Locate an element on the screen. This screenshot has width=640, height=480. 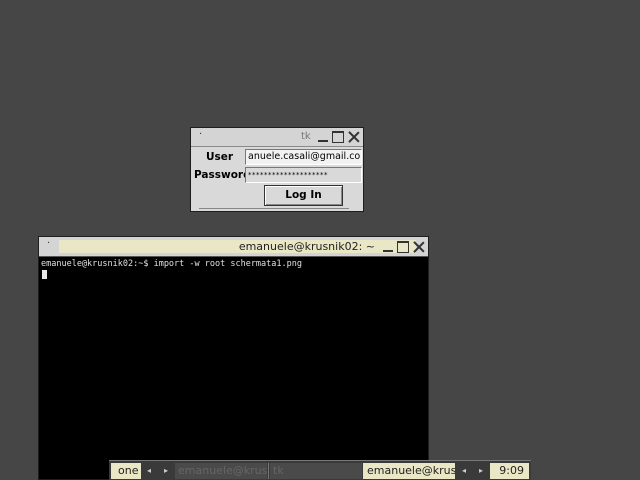
taskbar-task-terminal: emanuele@krus is located at coordinates (221, 471).